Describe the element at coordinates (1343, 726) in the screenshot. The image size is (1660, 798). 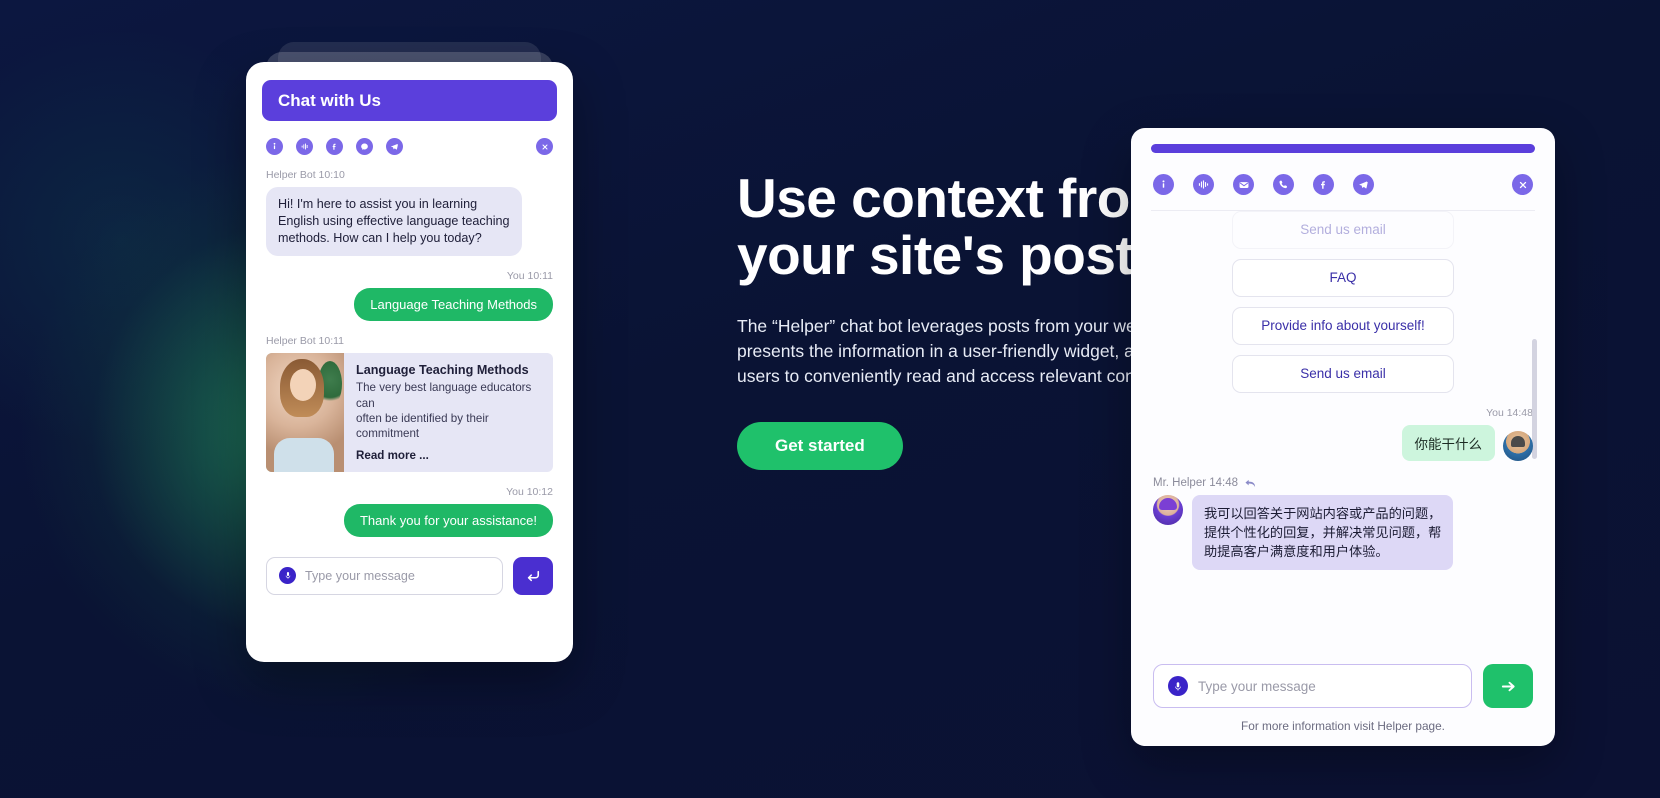
I see `widget-footer: For more information visit Helper page.` at that location.